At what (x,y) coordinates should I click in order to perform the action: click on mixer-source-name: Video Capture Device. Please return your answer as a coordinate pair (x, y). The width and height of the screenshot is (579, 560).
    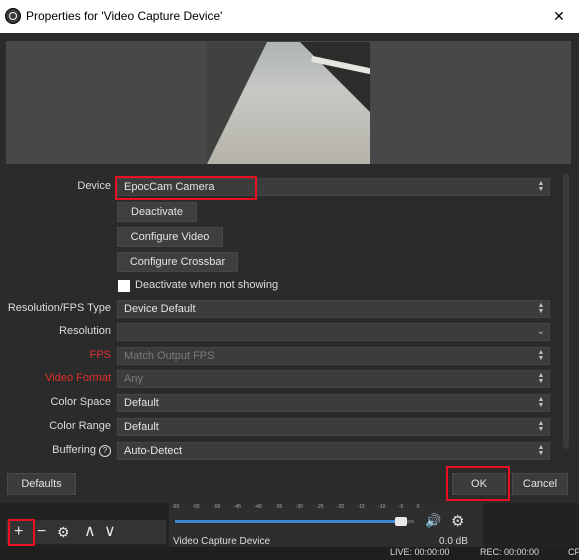
    Looking at the image, I should click on (222, 541).